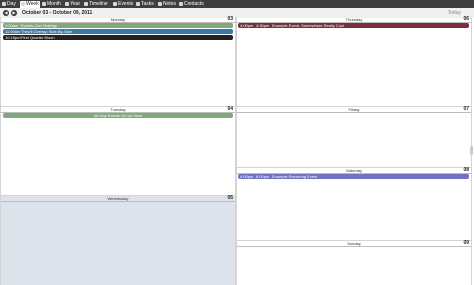 This screenshot has width=474, height=285. I want to click on today-button: Today, so click(454, 13).